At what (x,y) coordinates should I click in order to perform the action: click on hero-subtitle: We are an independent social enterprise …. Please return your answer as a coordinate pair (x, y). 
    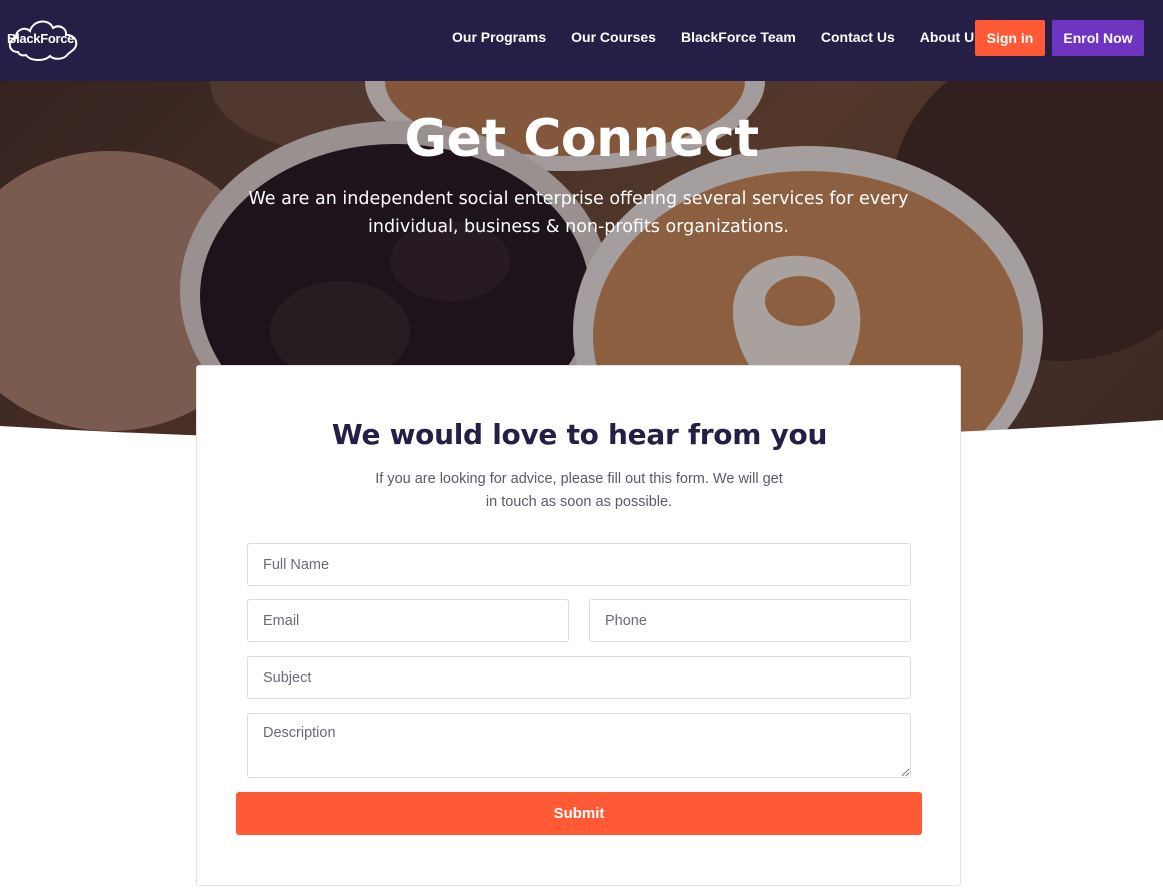
    Looking at the image, I should click on (578, 213).